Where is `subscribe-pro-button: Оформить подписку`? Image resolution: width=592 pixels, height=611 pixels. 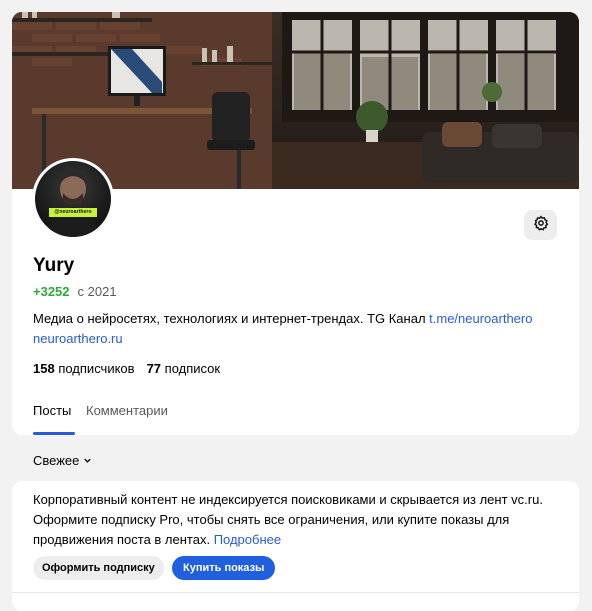 subscribe-pro-button: Оформить подписку is located at coordinates (98, 568).